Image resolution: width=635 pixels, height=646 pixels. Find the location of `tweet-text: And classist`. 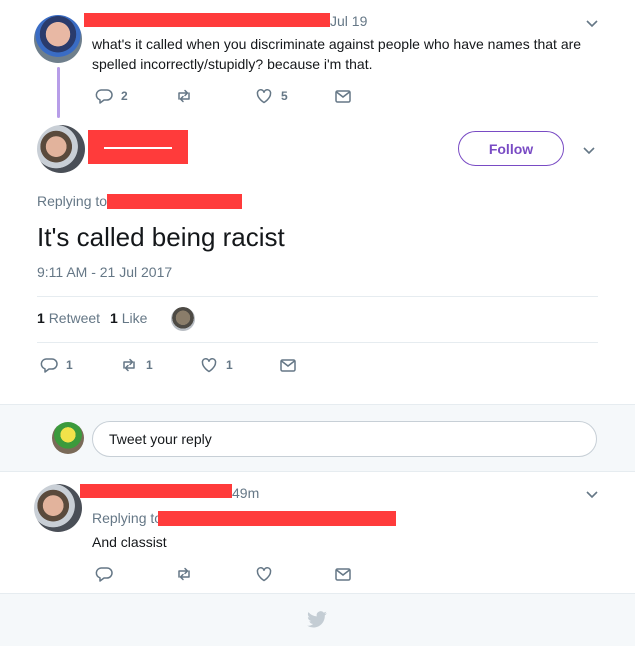

tweet-text: And classist is located at coordinates (129, 542).